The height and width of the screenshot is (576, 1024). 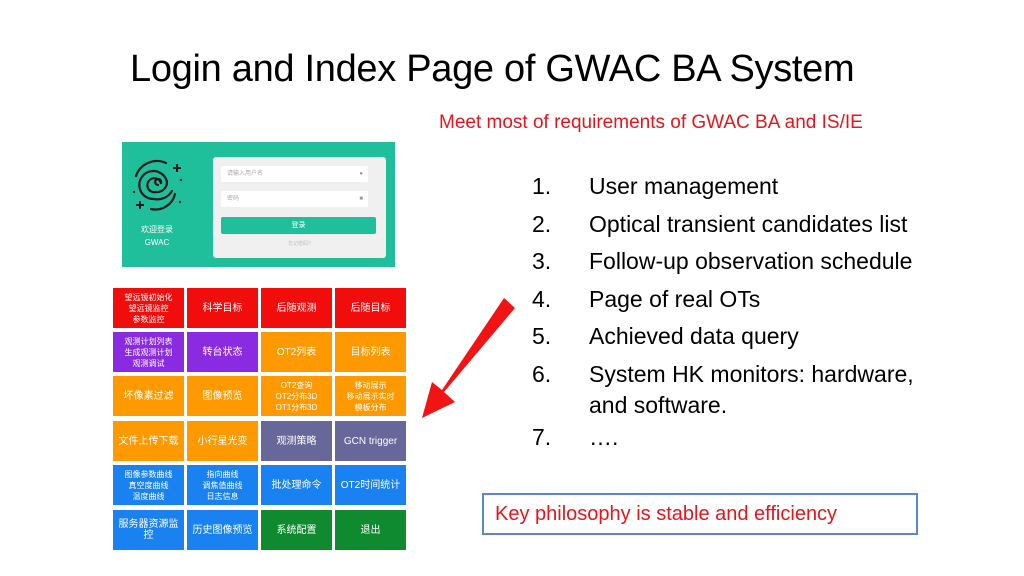 I want to click on slide-title: Login and Index Page of GWAC BA System, so click(x=492, y=69).